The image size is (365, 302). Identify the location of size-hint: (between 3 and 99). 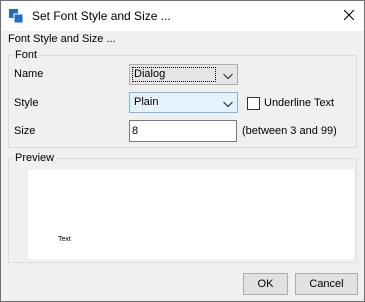
(289, 131).